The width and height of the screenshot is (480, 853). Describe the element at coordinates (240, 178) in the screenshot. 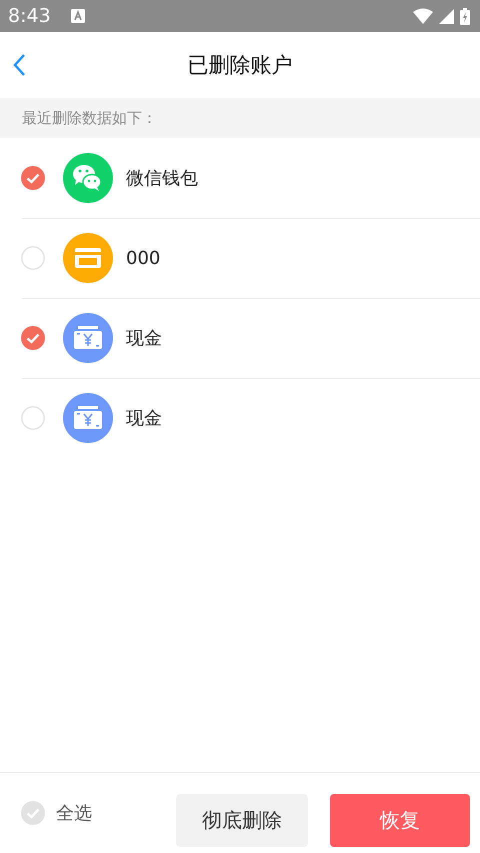

I see `account-row: 微信钱包` at that location.